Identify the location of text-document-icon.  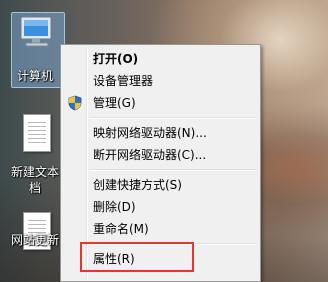
(38, 134).